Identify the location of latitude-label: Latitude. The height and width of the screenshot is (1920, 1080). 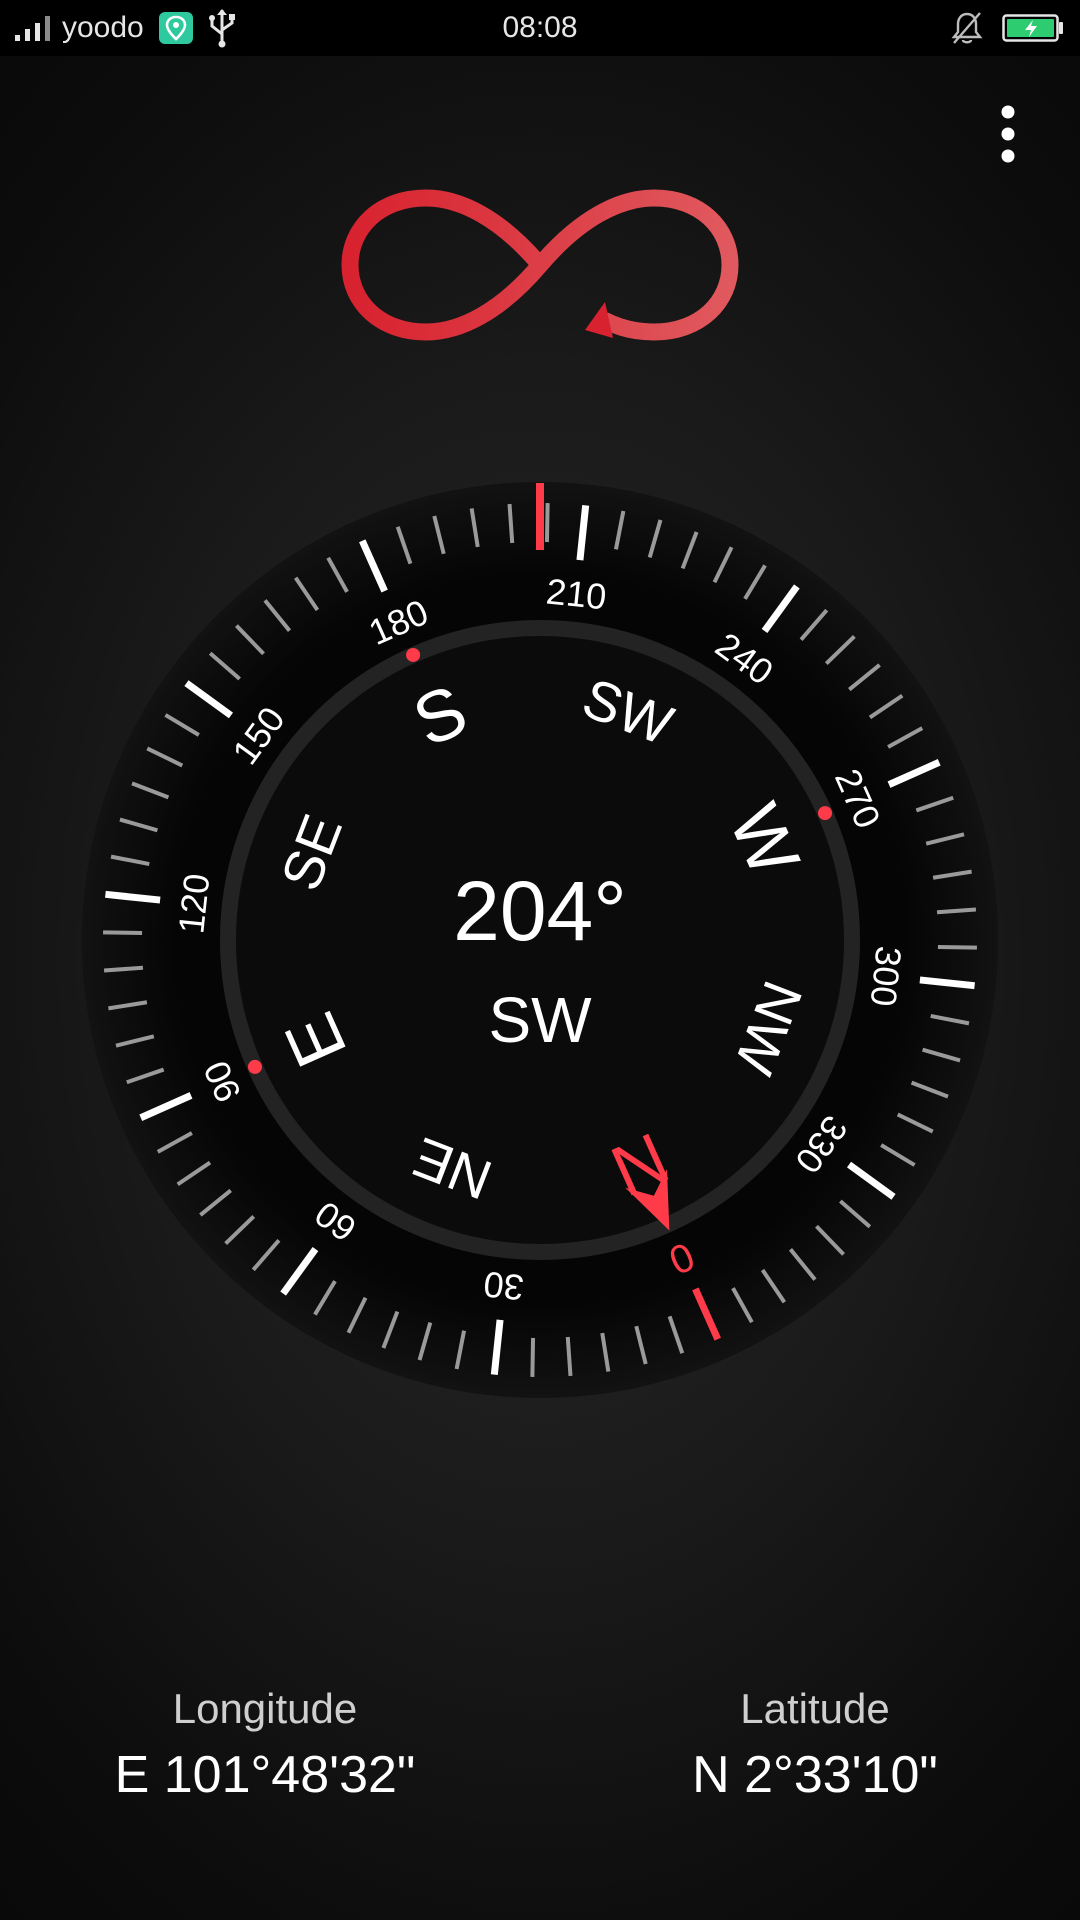
(815, 1708).